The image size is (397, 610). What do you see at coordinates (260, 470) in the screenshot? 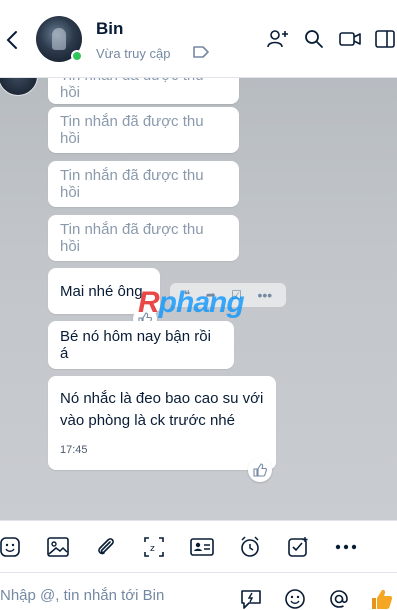
I see `like-reaction-icon` at bounding box center [260, 470].